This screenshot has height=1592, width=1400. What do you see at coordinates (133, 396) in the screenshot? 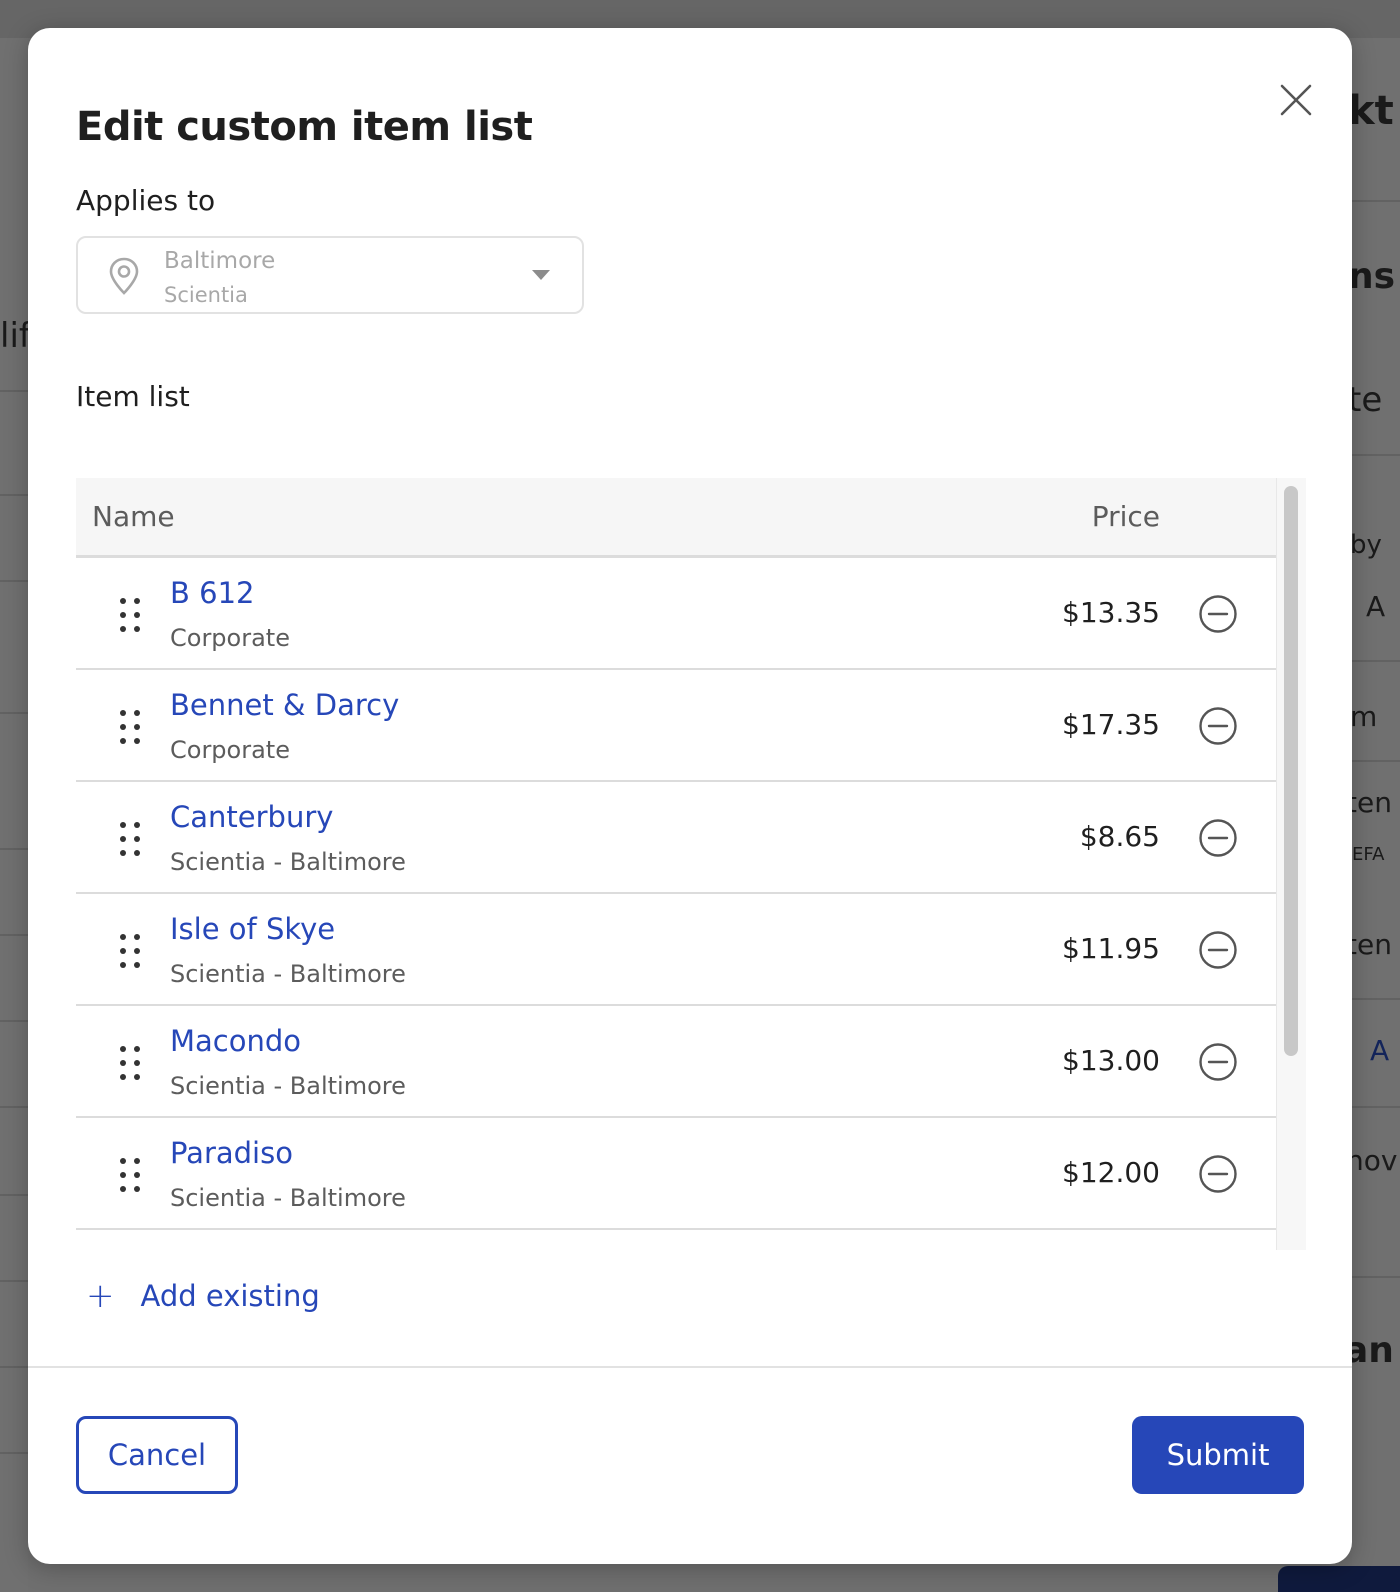
I see `item-list-label: Item list` at bounding box center [133, 396].